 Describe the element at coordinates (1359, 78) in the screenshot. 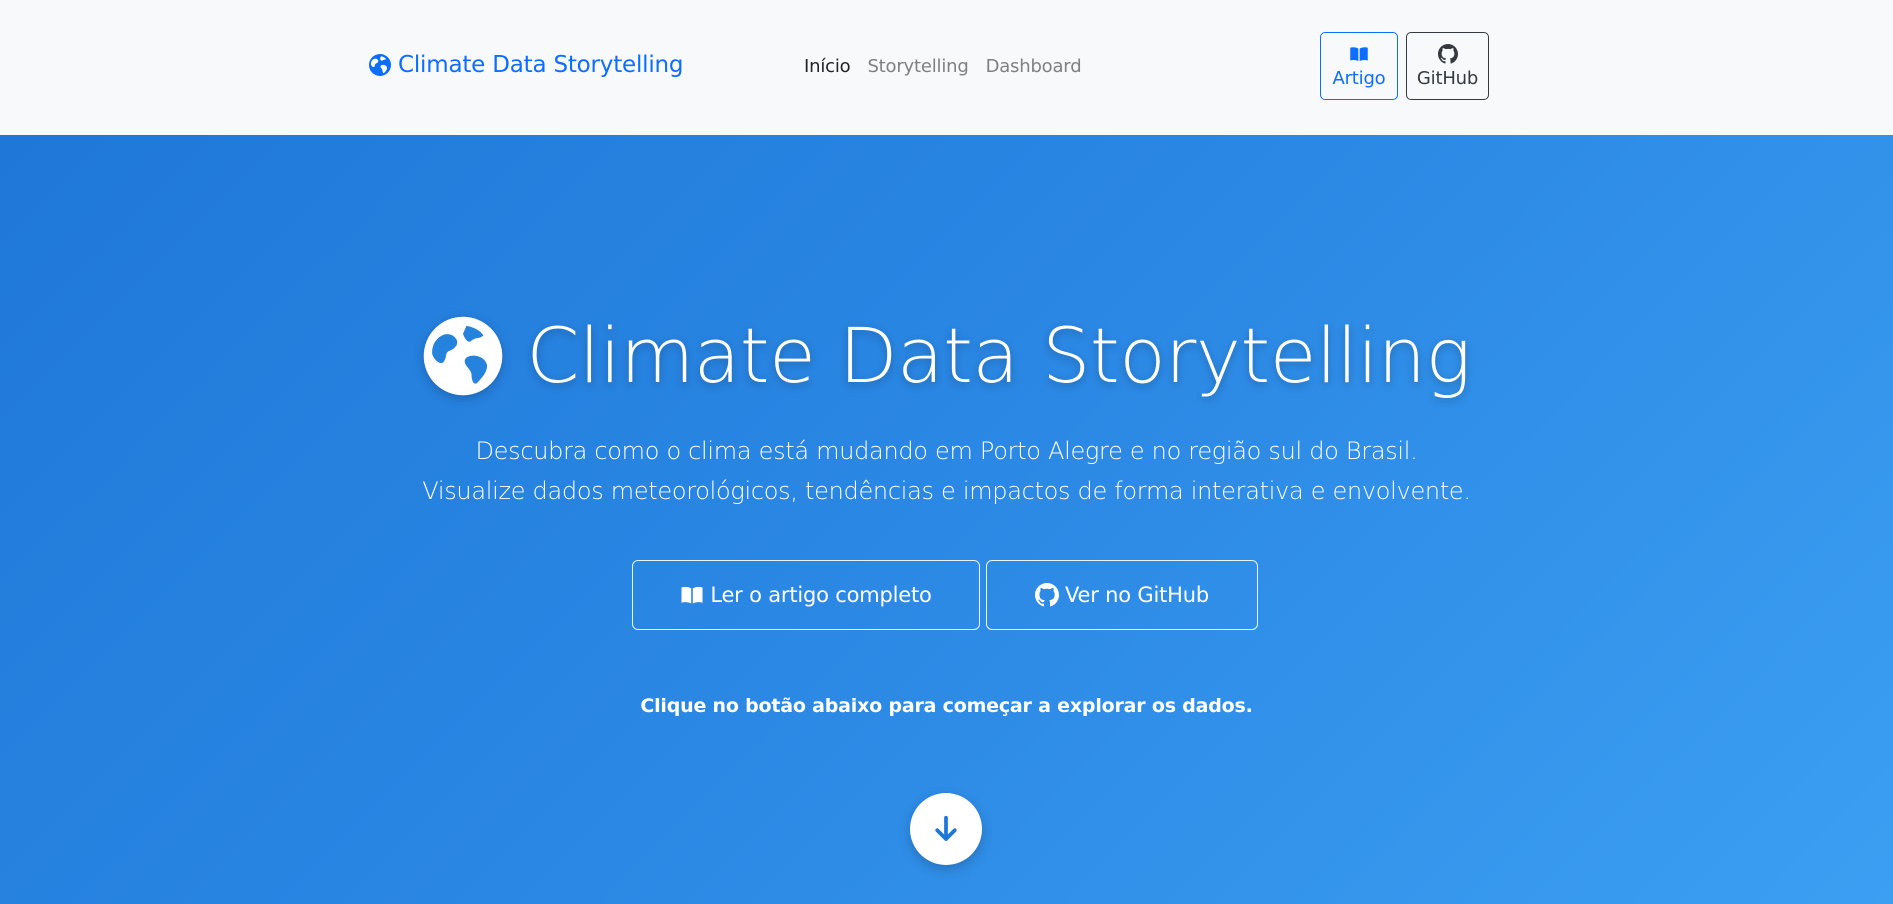

I see `artigo-label: Artigo` at that location.